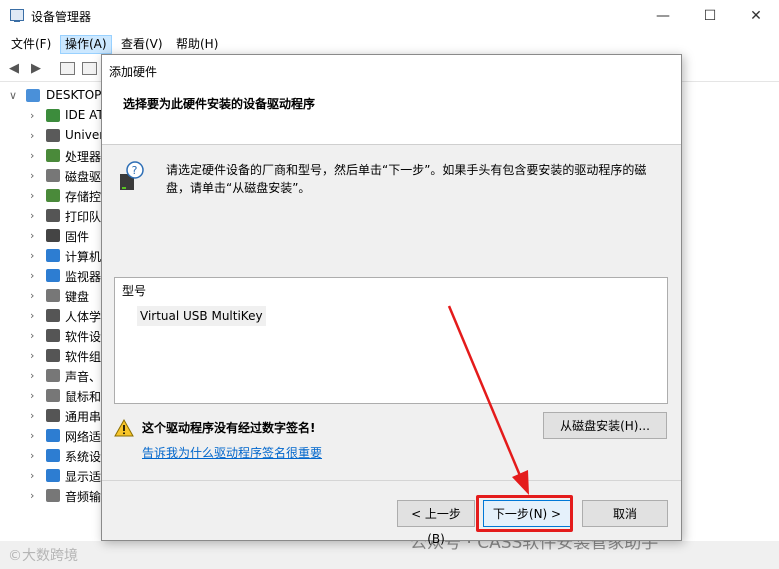 This screenshot has height=569, width=779. What do you see at coordinates (389, 555) in the screenshot?
I see `status-bar` at bounding box center [389, 555].